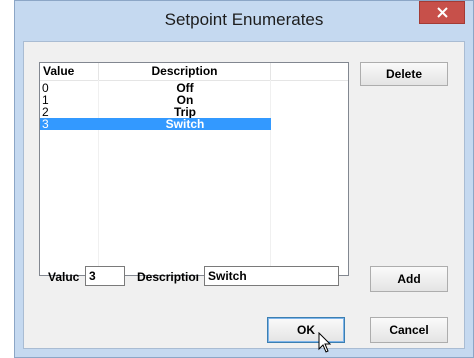 This screenshot has height=358, width=474. What do you see at coordinates (194, 88) in the screenshot?
I see `list-row: 0 Off` at bounding box center [194, 88].